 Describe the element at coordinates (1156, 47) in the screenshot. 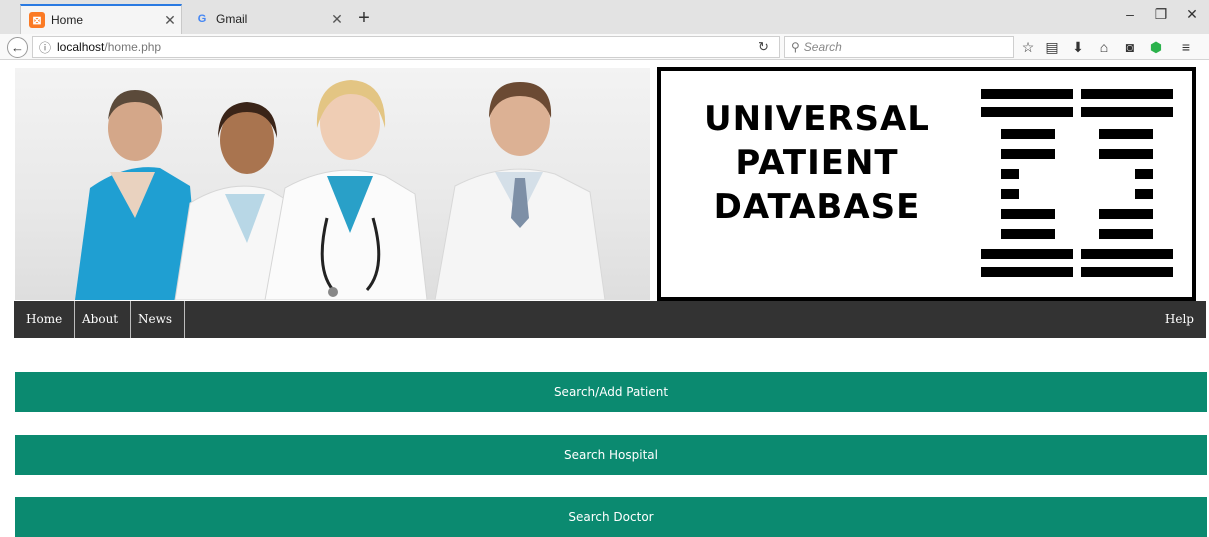

I see `extension-icon: ⬢` at that location.